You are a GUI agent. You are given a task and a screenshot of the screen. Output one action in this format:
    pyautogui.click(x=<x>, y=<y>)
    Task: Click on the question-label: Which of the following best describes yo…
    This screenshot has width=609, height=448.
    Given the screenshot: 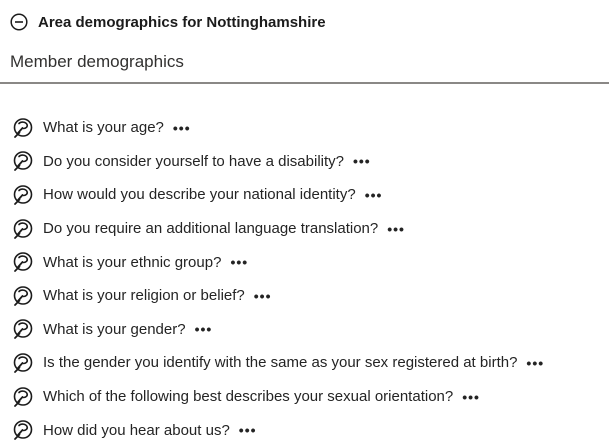 What is the action you would take?
    pyautogui.click(x=248, y=397)
    